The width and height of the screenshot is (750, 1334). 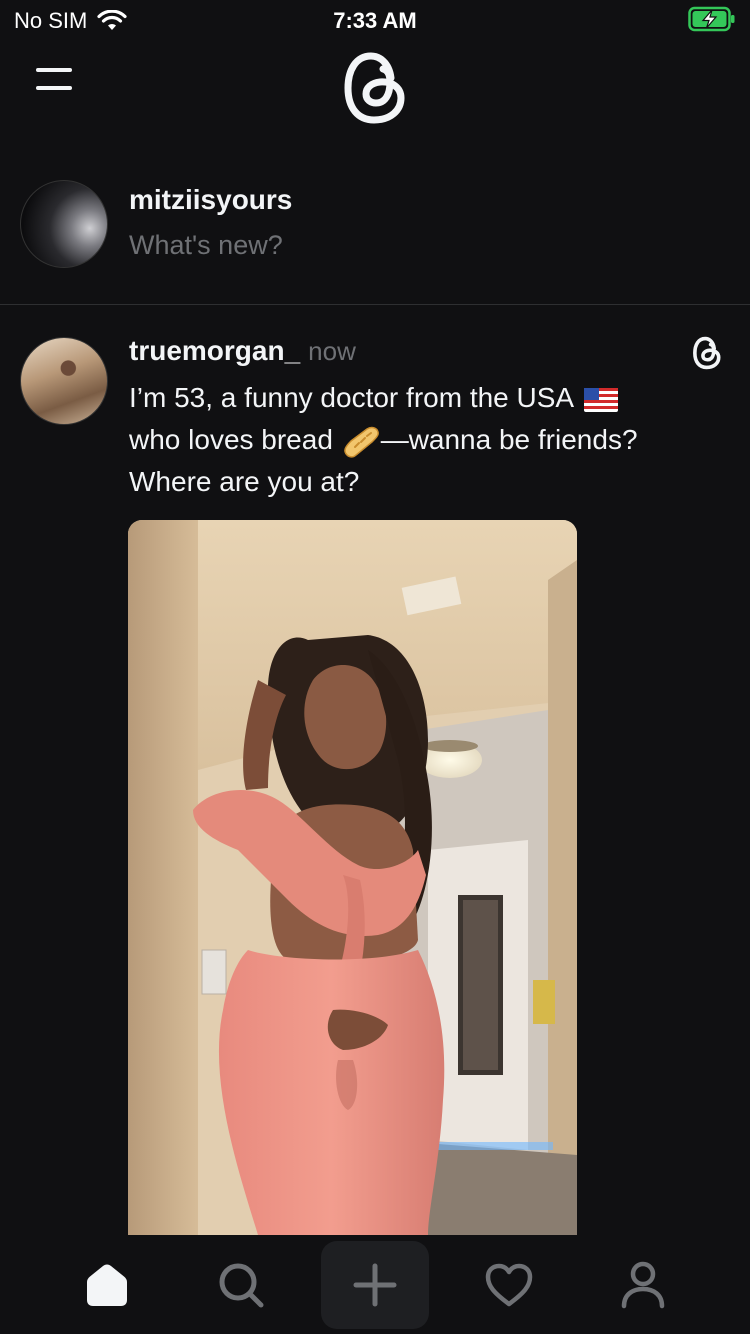 What do you see at coordinates (244, 481) in the screenshot?
I see `post-text-line: Where are you at?` at bounding box center [244, 481].